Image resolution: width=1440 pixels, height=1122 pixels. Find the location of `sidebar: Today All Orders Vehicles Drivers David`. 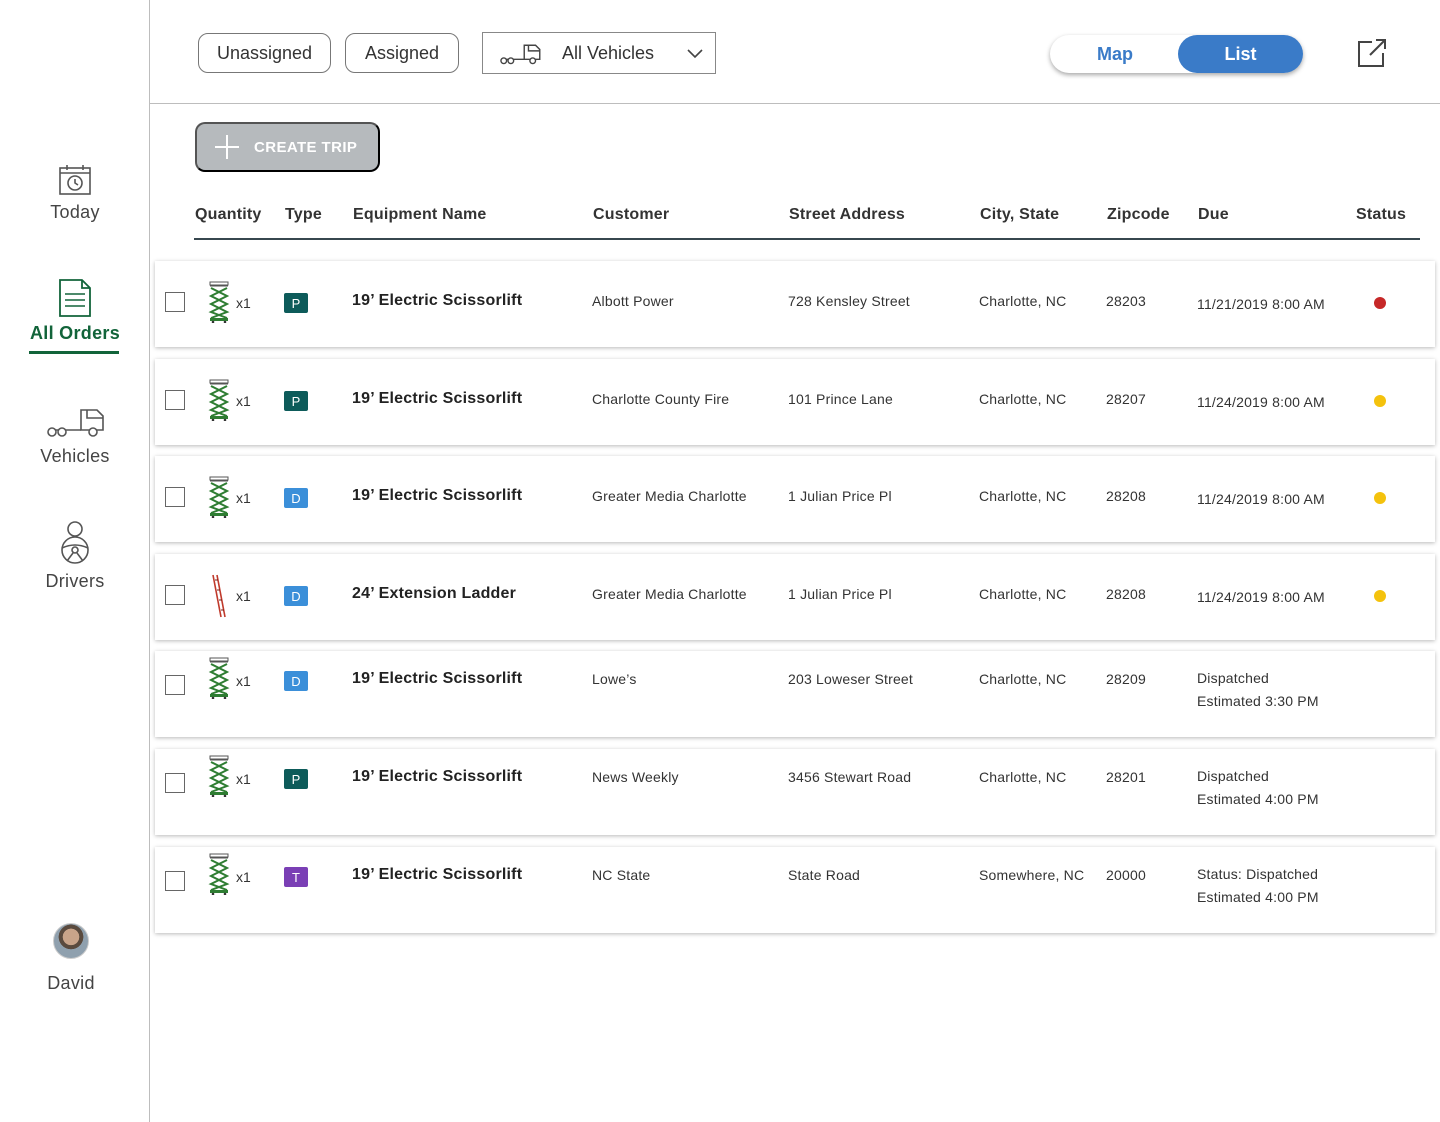

sidebar: Today All Orders Vehicles Drivers David is located at coordinates (75, 561).